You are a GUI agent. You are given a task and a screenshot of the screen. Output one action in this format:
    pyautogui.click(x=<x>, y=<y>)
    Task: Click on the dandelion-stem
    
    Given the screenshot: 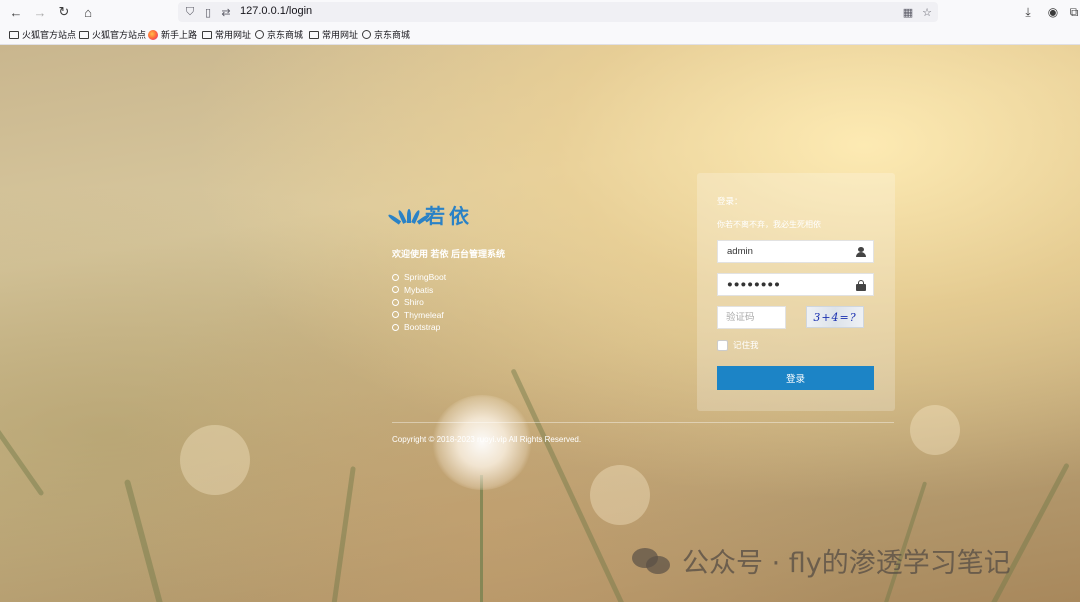 What is the action you would take?
    pyautogui.click(x=481, y=538)
    